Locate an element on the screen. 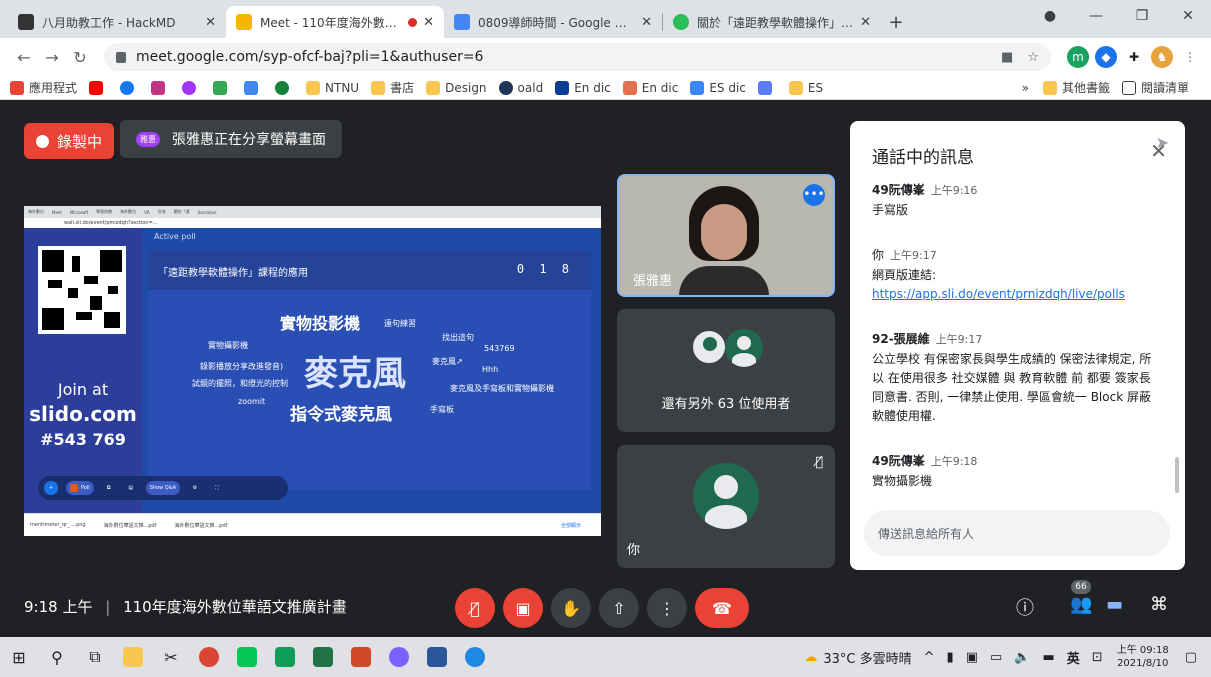  back-icon: ← is located at coordinates (24, 57).